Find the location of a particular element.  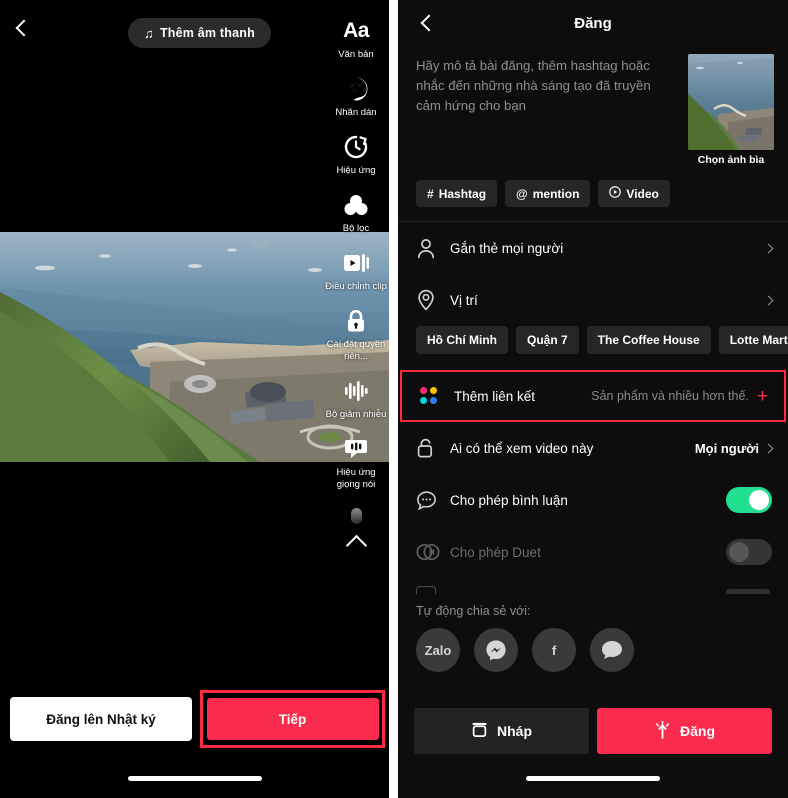

facebook-icon: f is located at coordinates (554, 650).